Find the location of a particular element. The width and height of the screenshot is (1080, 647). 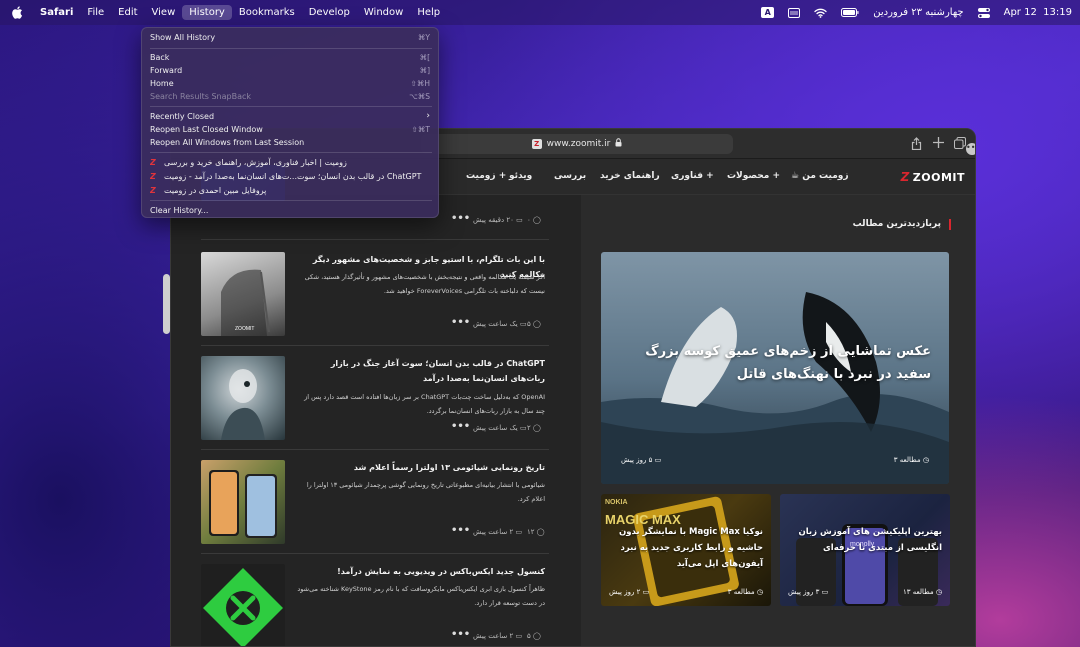

menu-app-safari: Safari is located at coordinates (56, 12).